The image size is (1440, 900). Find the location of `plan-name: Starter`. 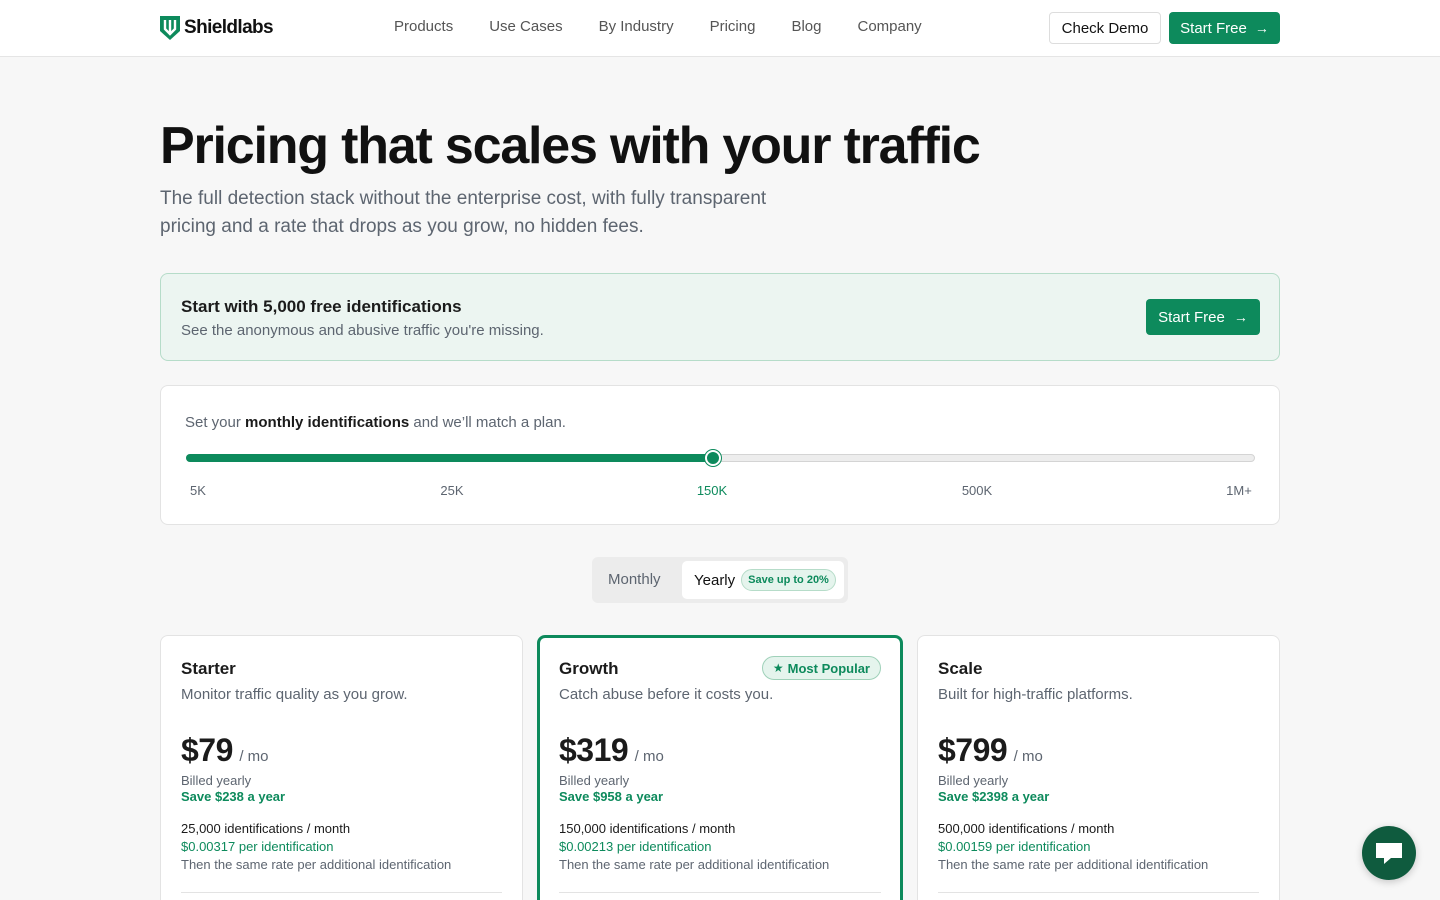

plan-name: Starter is located at coordinates (208, 668).